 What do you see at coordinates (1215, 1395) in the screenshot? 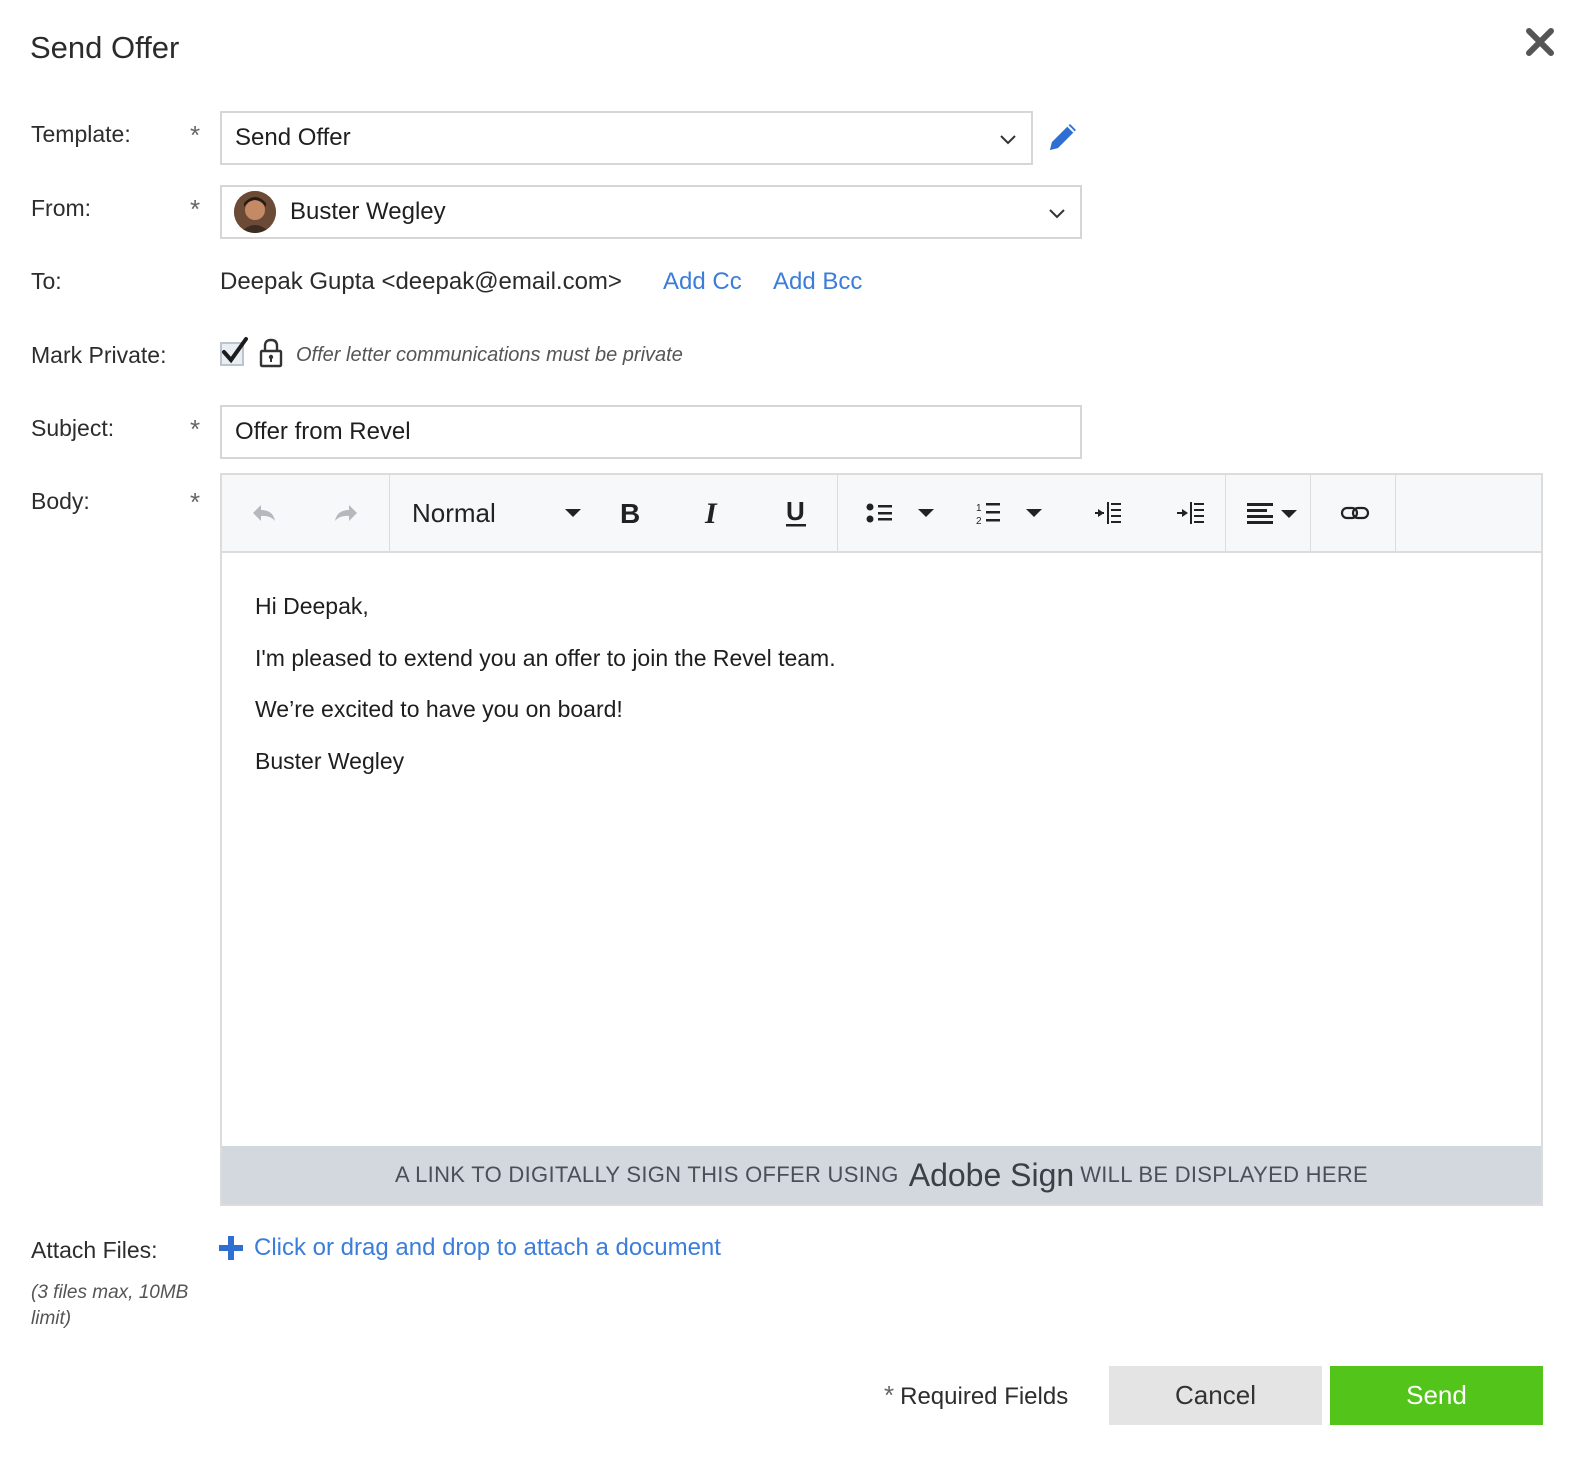
I see `cancel-button: Cancel` at bounding box center [1215, 1395].